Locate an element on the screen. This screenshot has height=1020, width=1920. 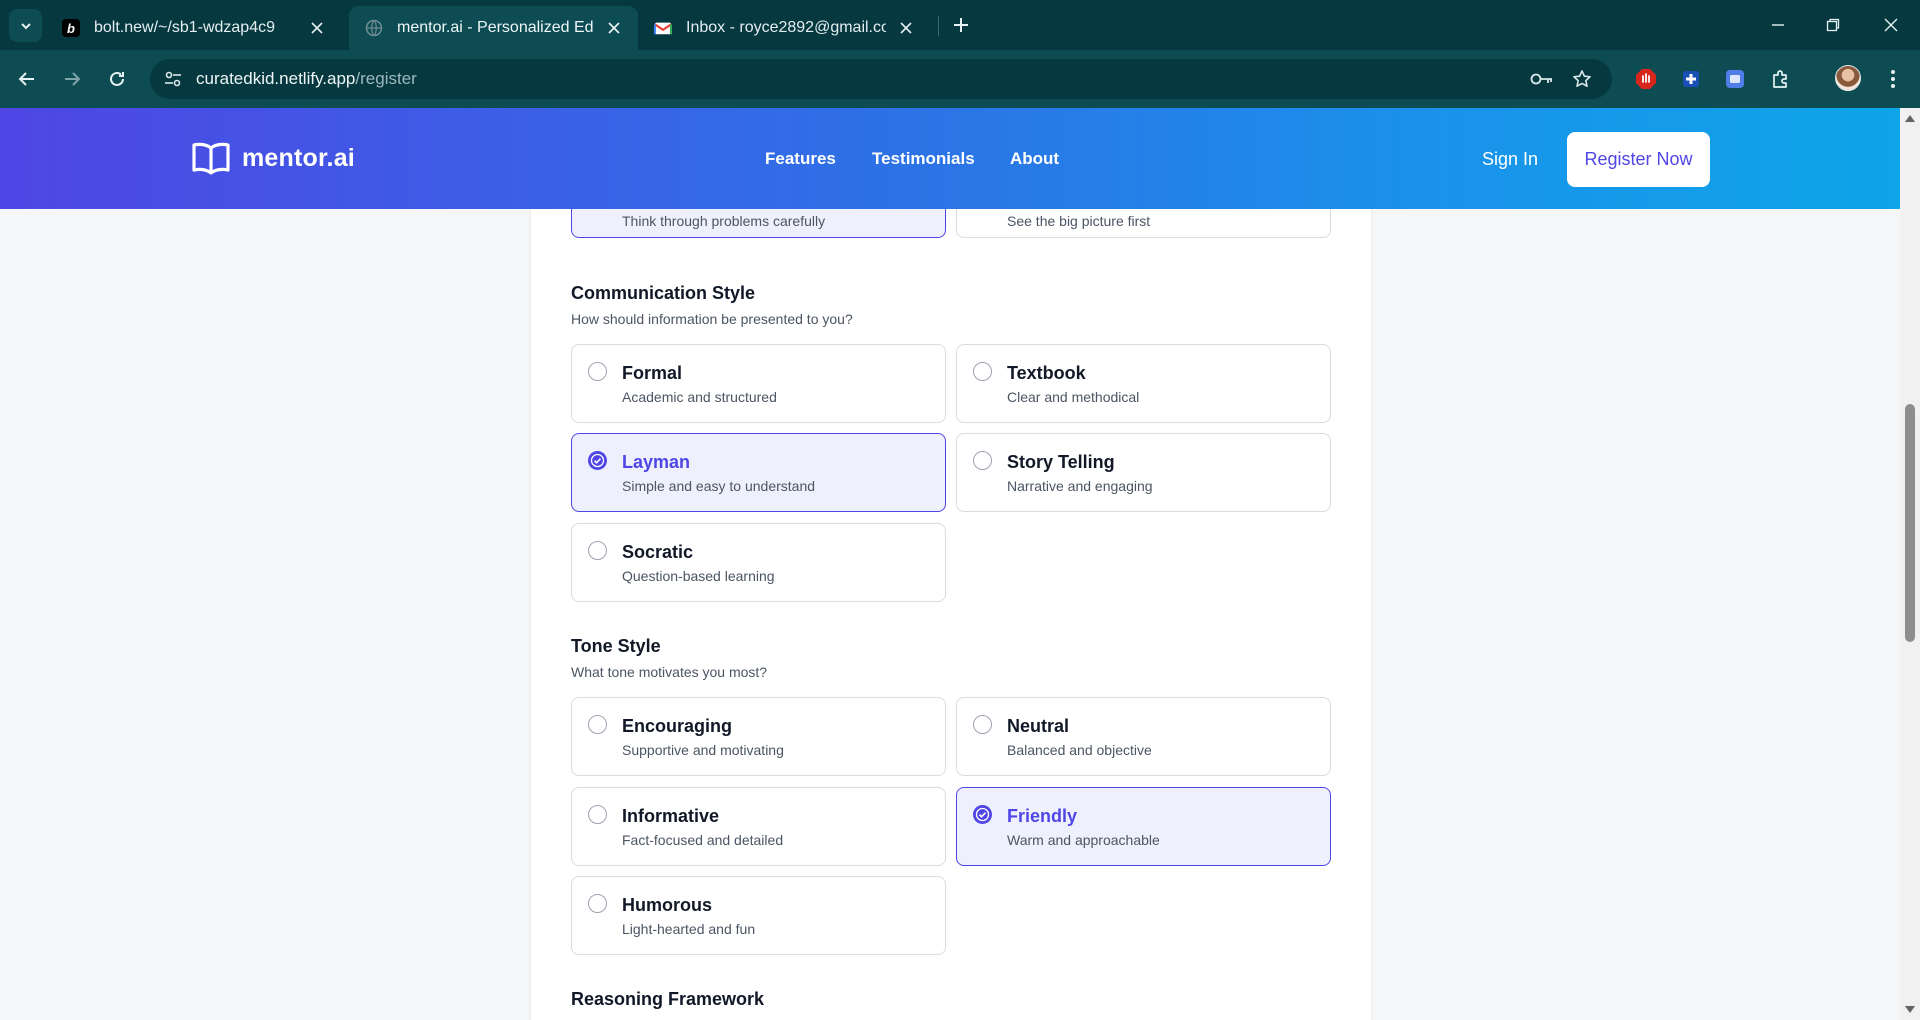
reload-button is located at coordinates (117, 79).